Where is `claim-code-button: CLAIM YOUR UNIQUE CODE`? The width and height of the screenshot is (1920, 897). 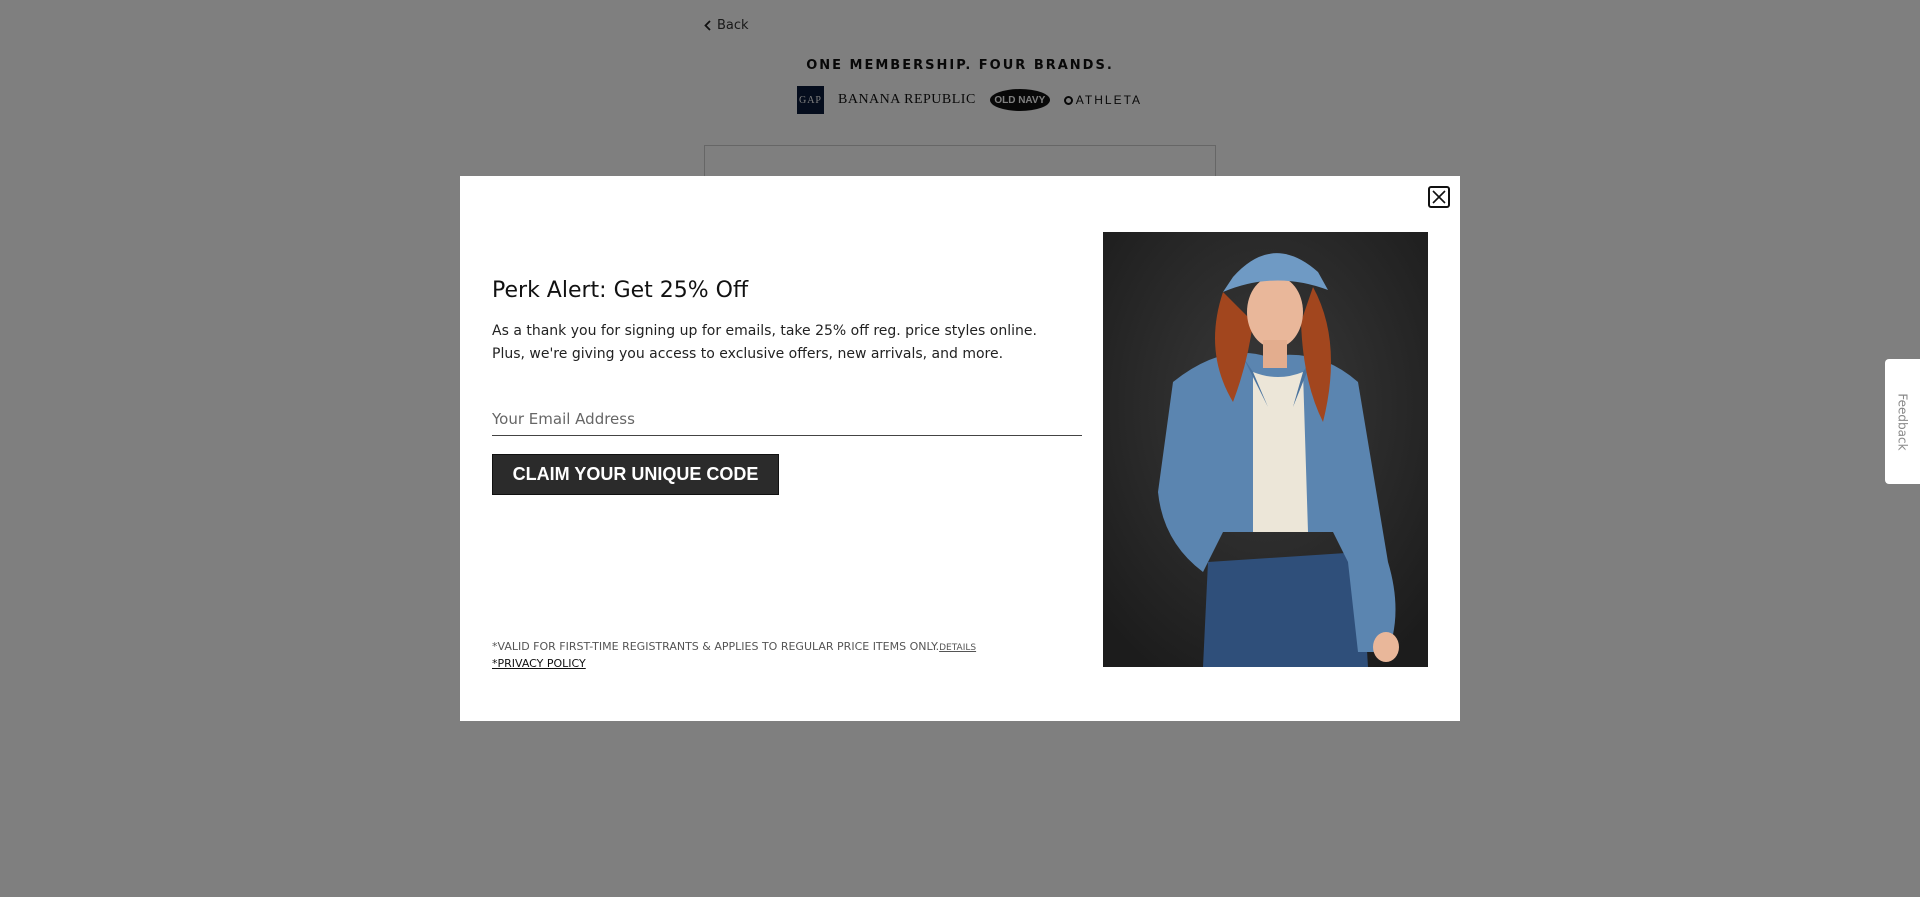
claim-code-button: CLAIM YOUR UNIQUE CODE is located at coordinates (635, 474).